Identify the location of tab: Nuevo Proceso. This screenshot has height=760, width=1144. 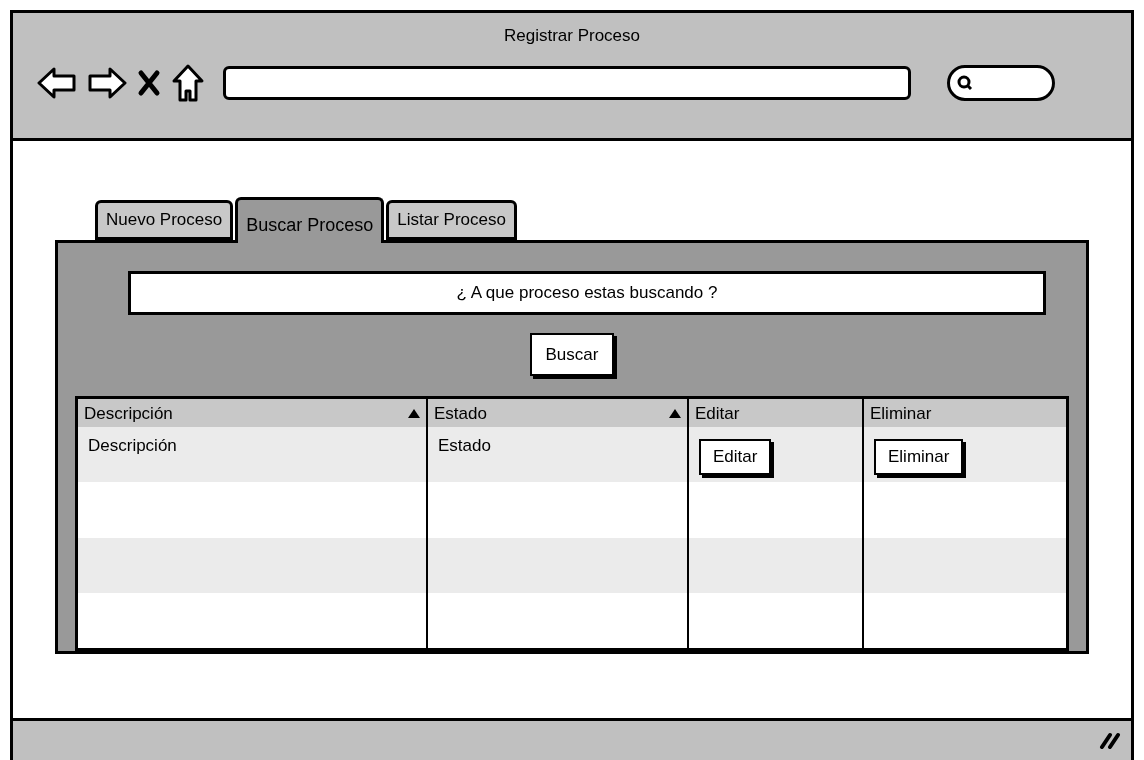
(164, 220).